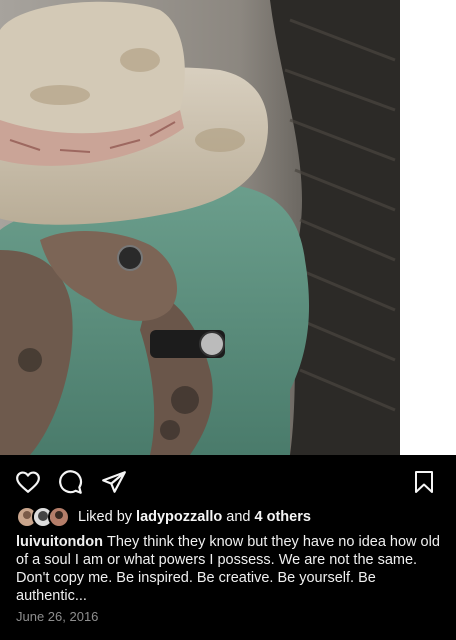  I want to click on share-button, so click(114, 482).